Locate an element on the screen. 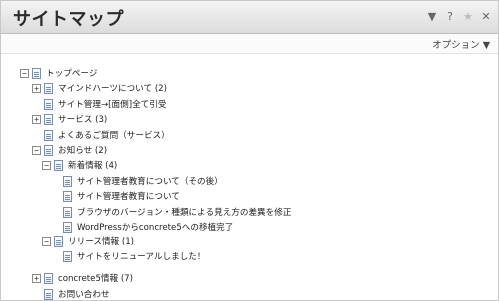 The height and width of the screenshot is (301, 499). tree-node-faq: よくあるご質問（サービス） is located at coordinates (107, 135).